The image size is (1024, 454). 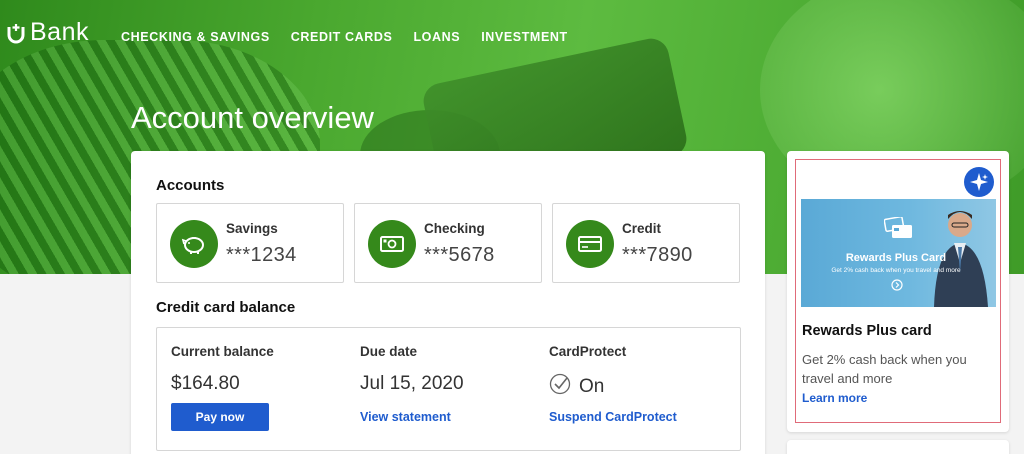 What do you see at coordinates (448, 243) in the screenshot?
I see `account-tile-checking: Checking ***5678` at bounding box center [448, 243].